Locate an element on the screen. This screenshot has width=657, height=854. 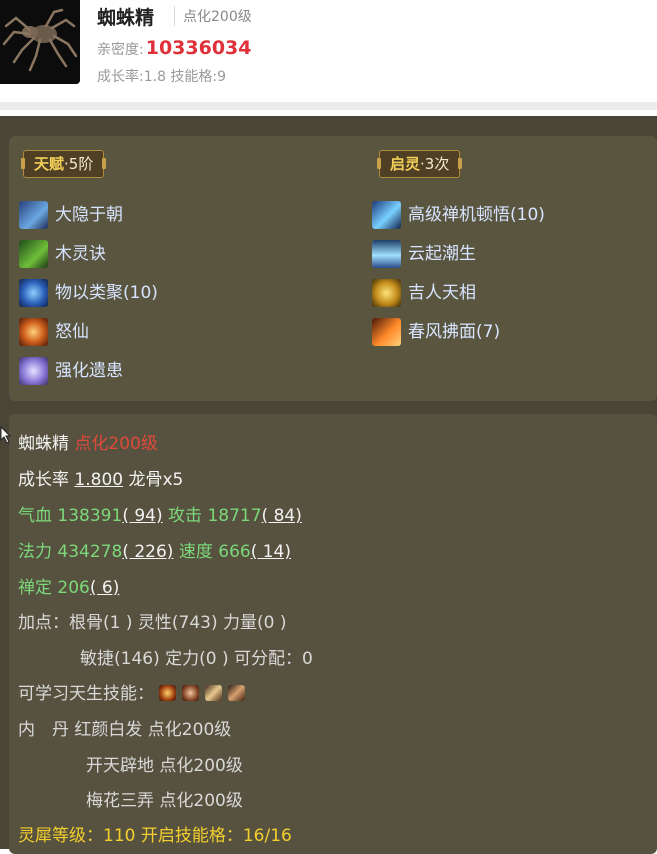
learnable-label: 可学习天生技能： is located at coordinates (86, 694).